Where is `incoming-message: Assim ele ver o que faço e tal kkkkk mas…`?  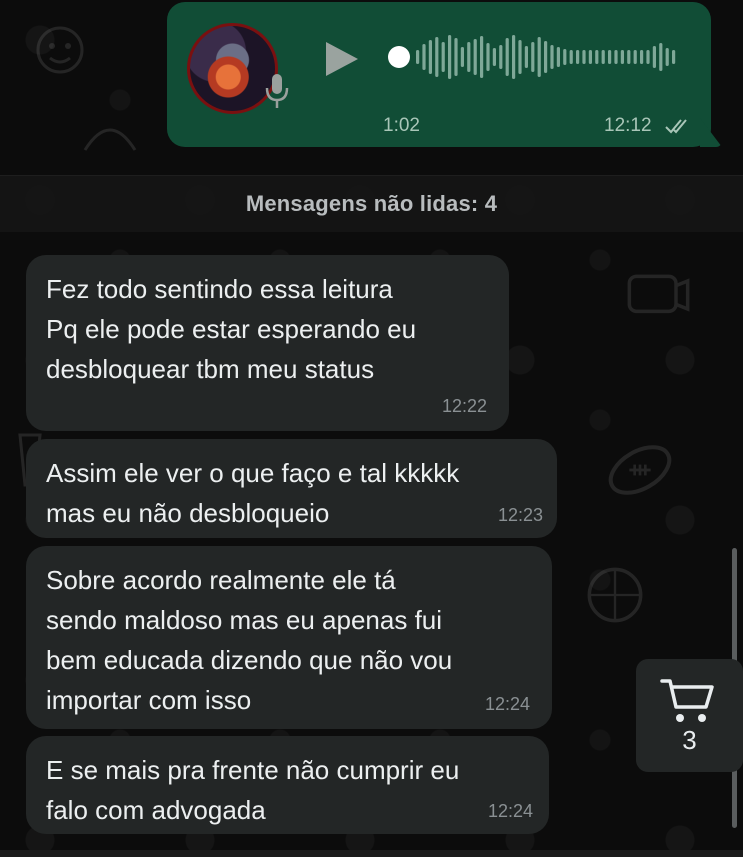 incoming-message: Assim ele ver o que faço e tal kkkkk mas… is located at coordinates (291, 488).